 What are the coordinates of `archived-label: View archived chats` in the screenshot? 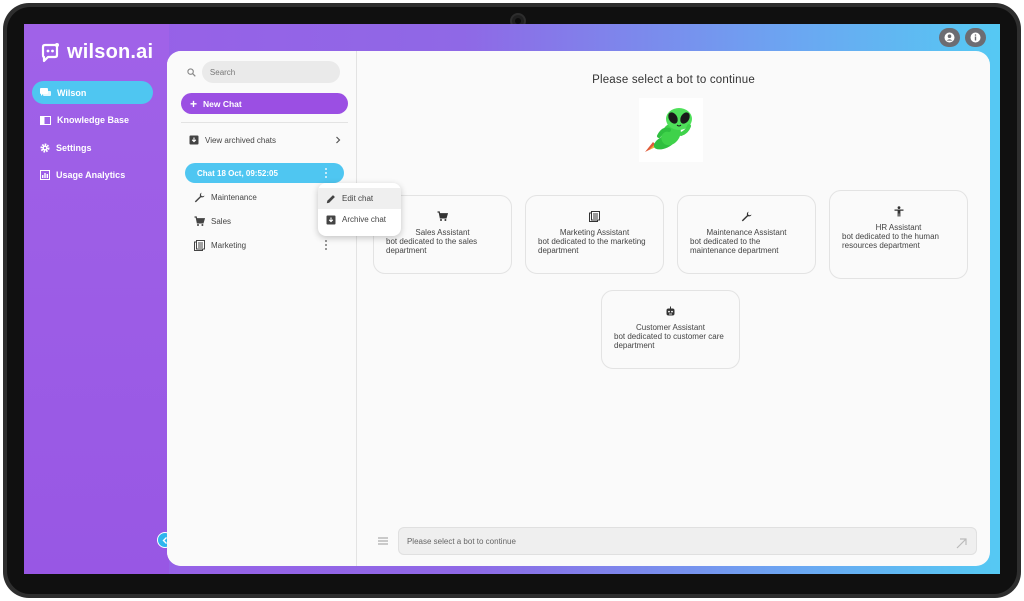 It's located at (240, 140).